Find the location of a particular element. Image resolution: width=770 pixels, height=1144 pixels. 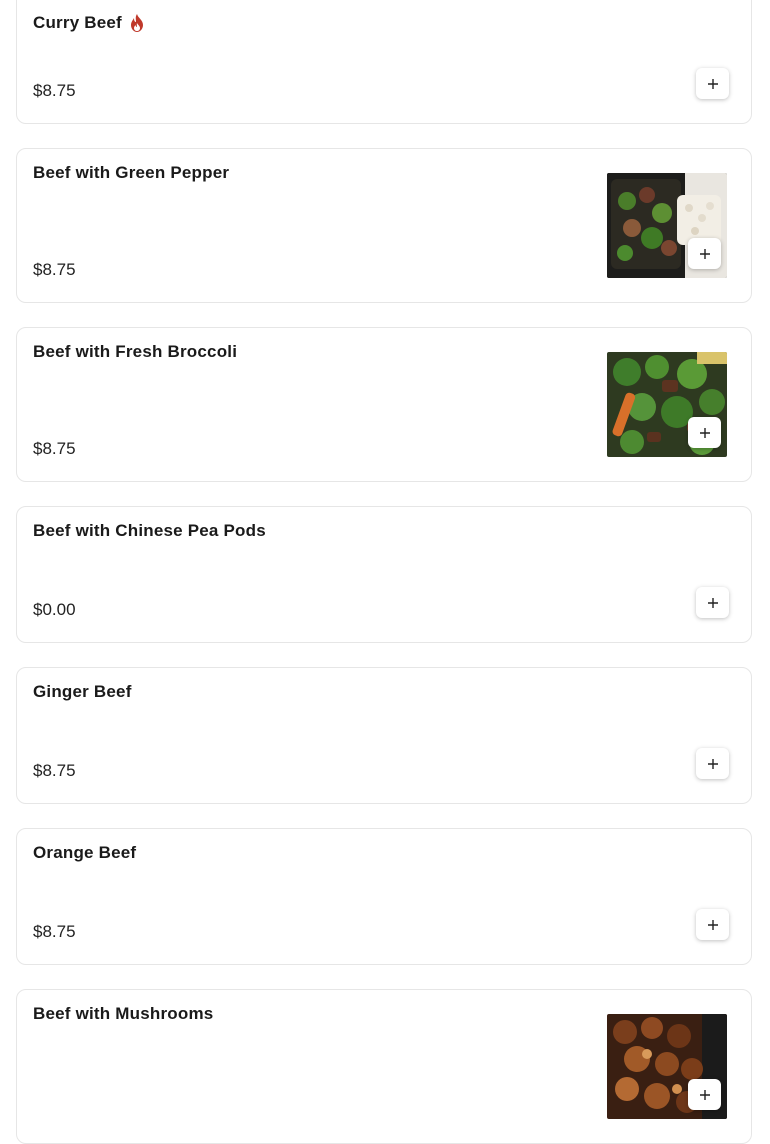

menu-item-name: Beef with Chinese Pea Pods is located at coordinates (149, 530).